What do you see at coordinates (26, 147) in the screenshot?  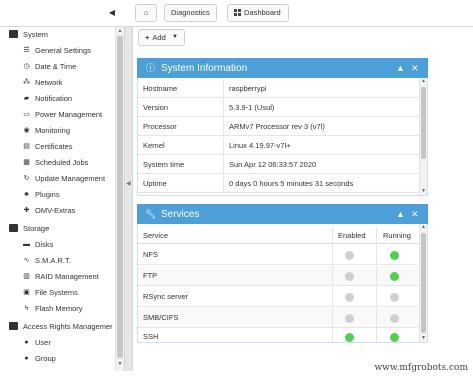 I see `certificate-icon: ▤` at bounding box center [26, 147].